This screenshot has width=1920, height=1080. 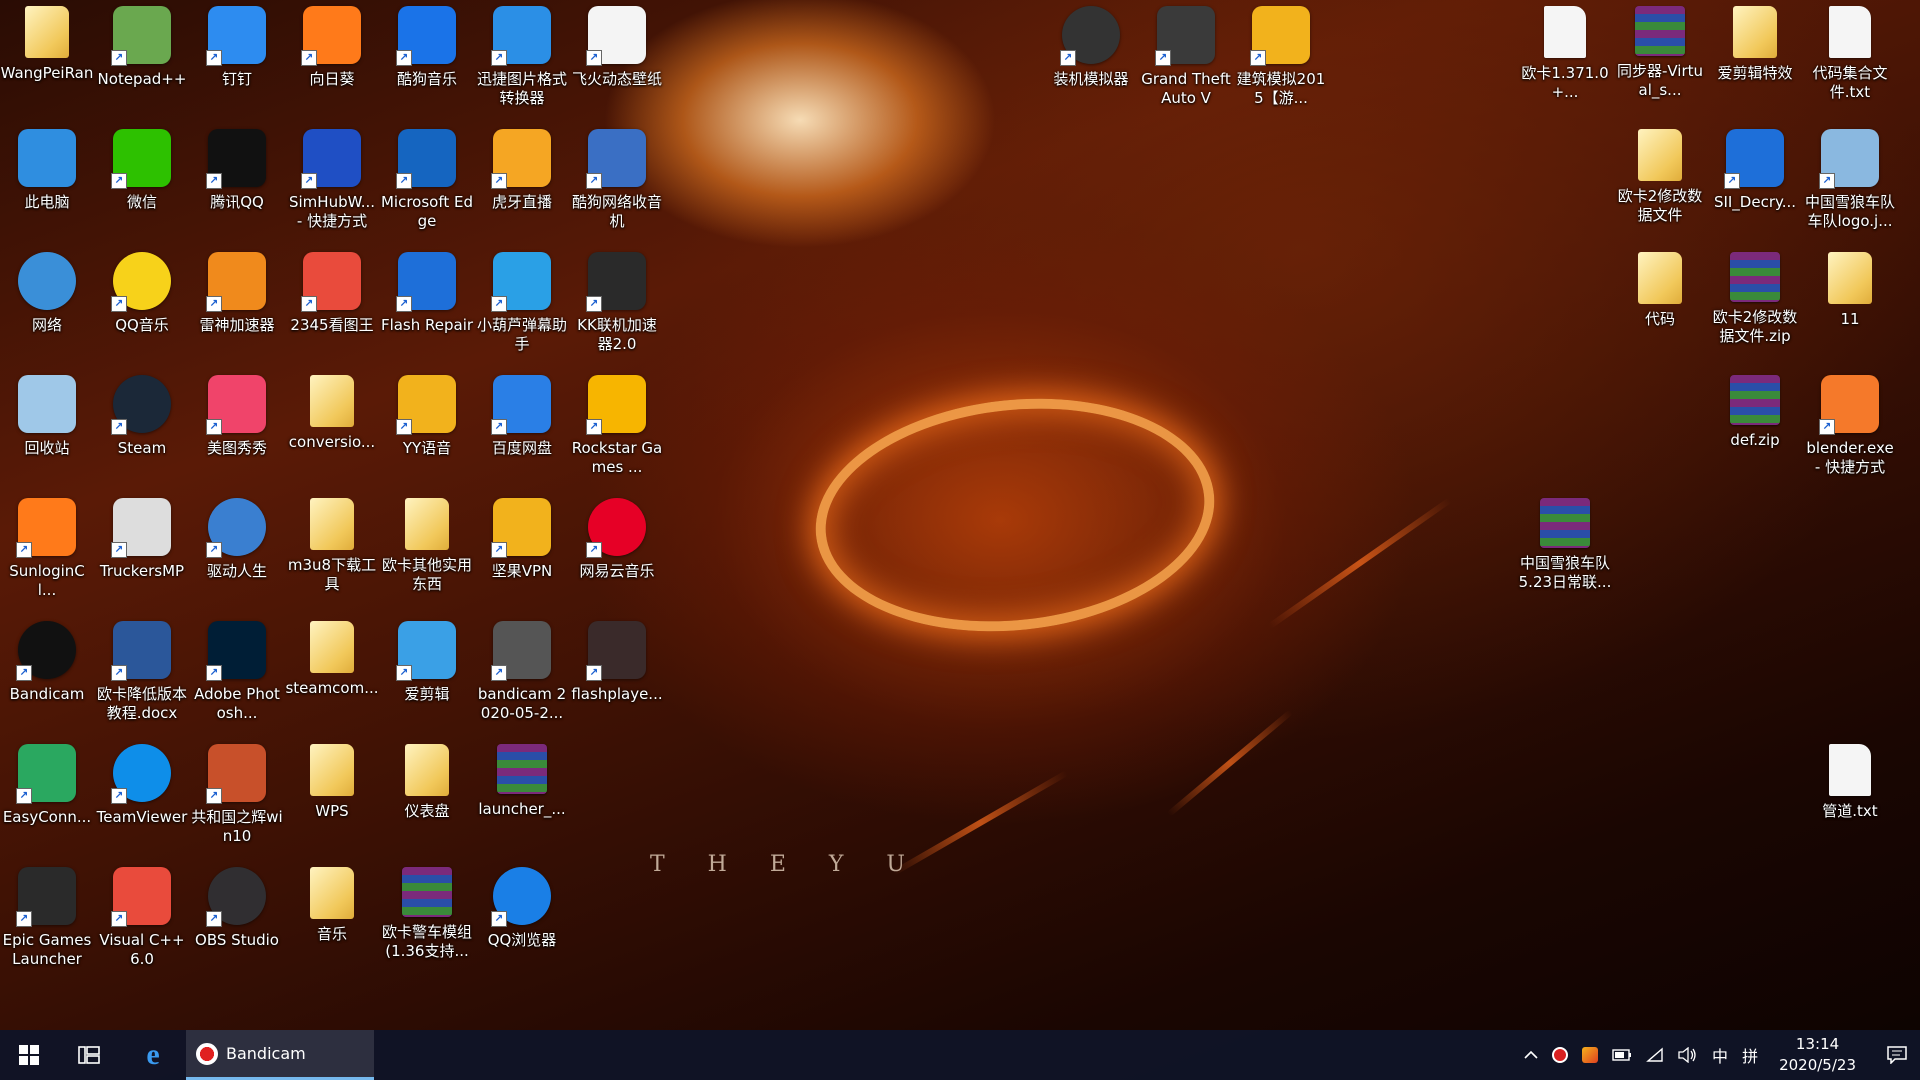 What do you see at coordinates (1091, 59) in the screenshot?
I see `desktop-icon: ↗ 装机模拟器` at bounding box center [1091, 59].